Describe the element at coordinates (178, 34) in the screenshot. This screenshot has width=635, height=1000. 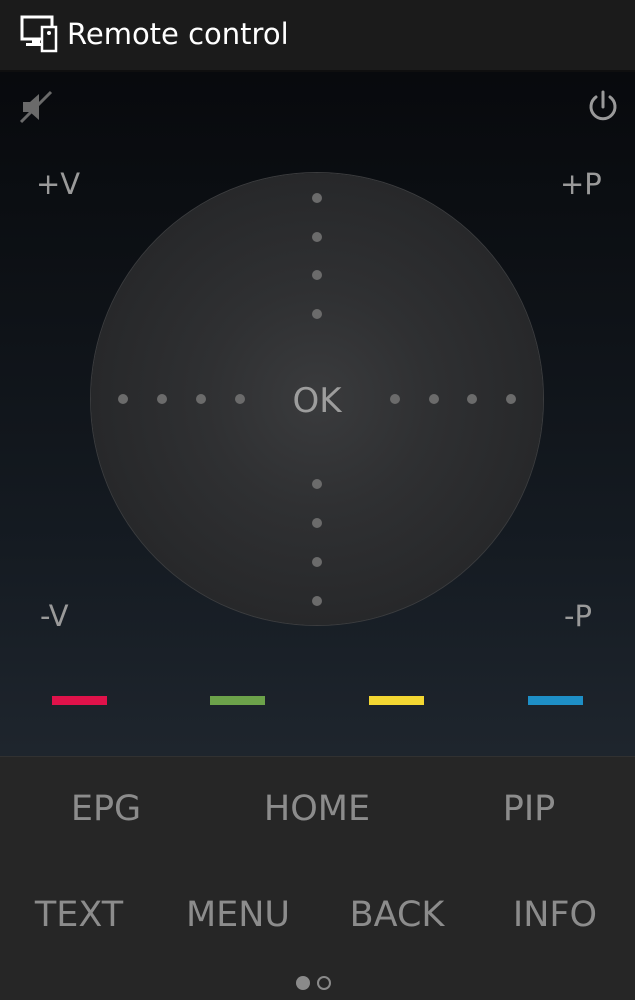
I see `page-title: Remote control` at that location.